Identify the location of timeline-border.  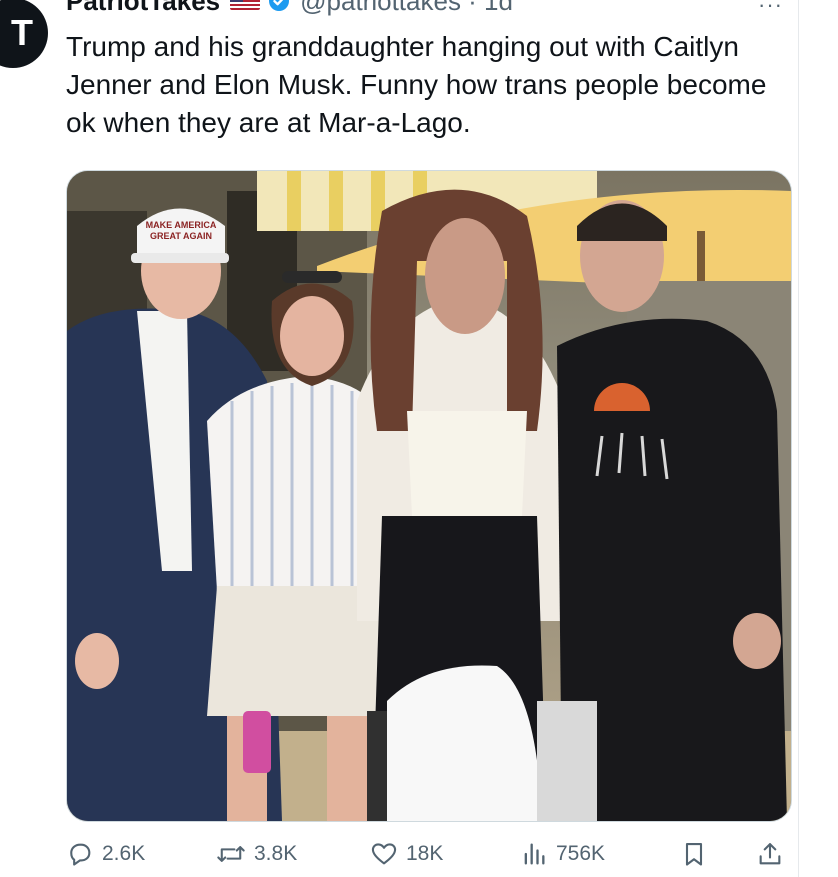
(798, 438).